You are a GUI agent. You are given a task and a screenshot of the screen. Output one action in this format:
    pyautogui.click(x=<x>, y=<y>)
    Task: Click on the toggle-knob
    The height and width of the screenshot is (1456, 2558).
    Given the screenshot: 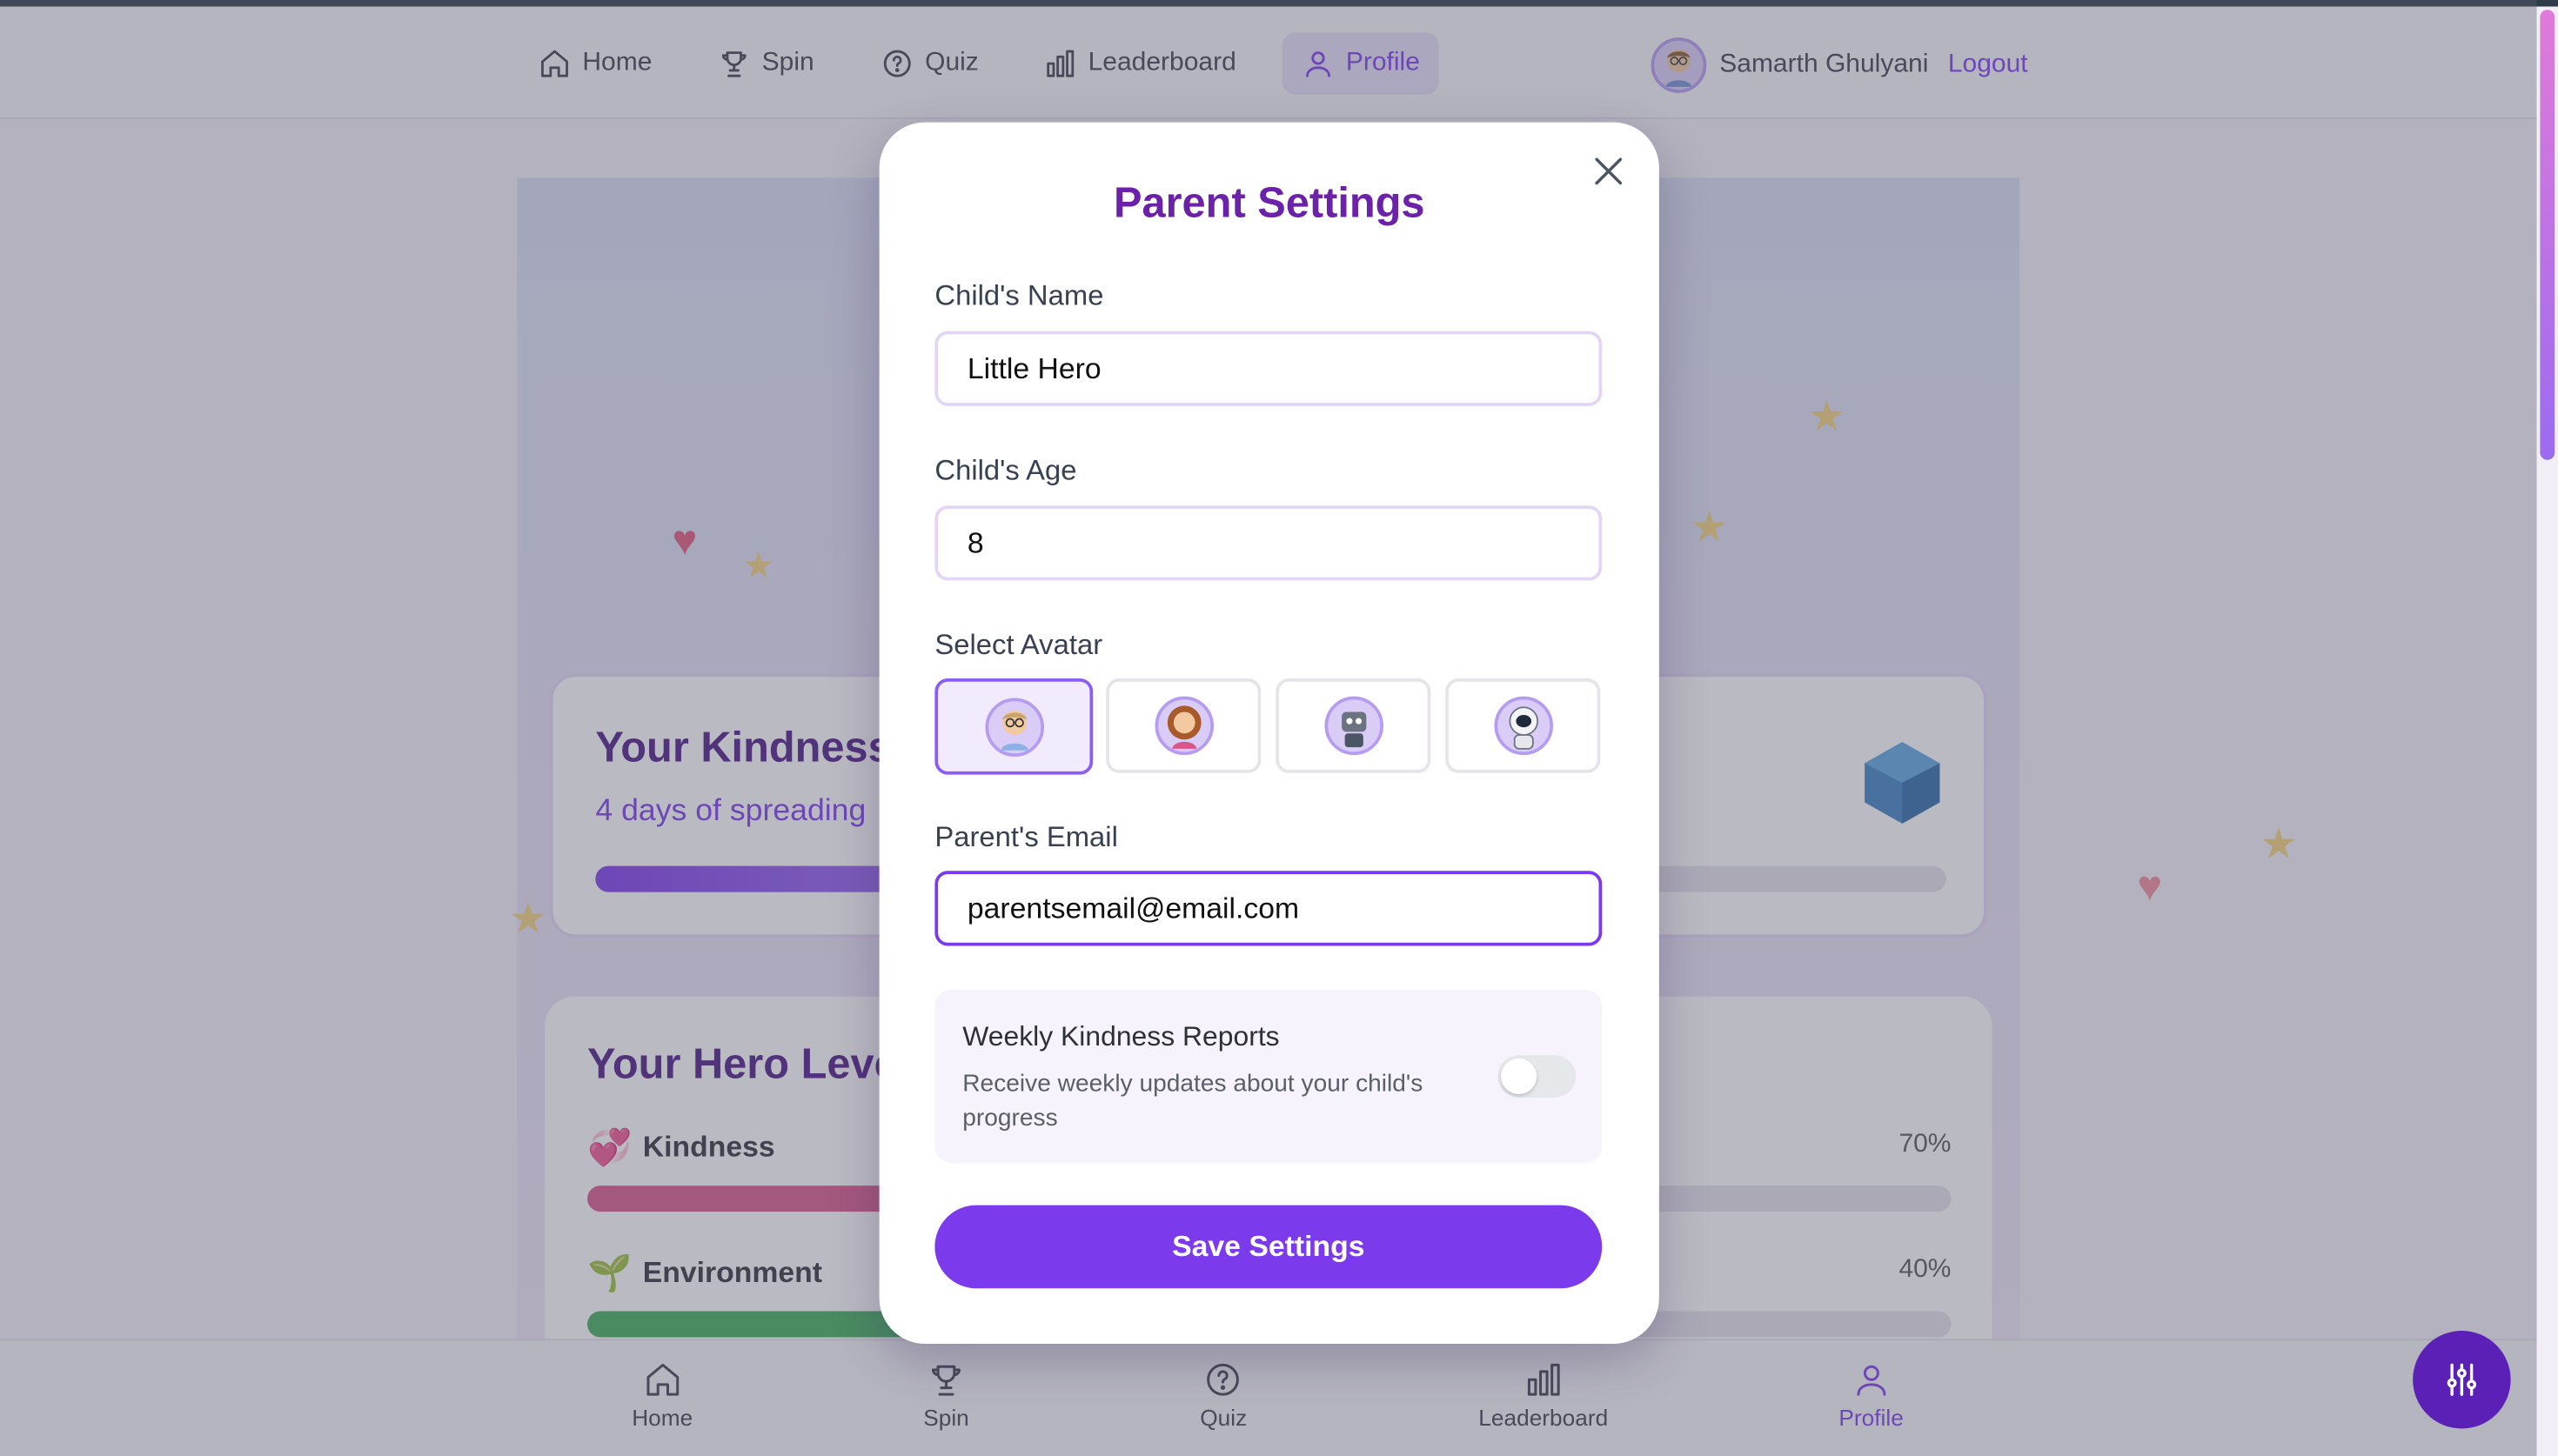 What is the action you would take?
    pyautogui.click(x=1519, y=1076)
    